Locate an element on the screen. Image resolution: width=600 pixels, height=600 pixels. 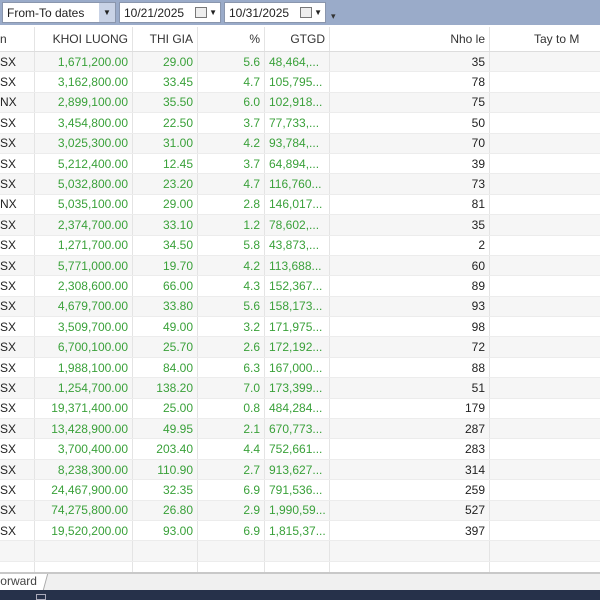
odd-lot-cell: 287 is located at coordinates (410, 429).